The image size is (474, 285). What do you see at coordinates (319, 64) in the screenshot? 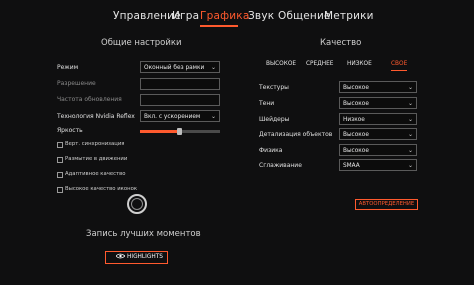
I see `preset-medium: СРЕДНЕЕ` at bounding box center [319, 64].